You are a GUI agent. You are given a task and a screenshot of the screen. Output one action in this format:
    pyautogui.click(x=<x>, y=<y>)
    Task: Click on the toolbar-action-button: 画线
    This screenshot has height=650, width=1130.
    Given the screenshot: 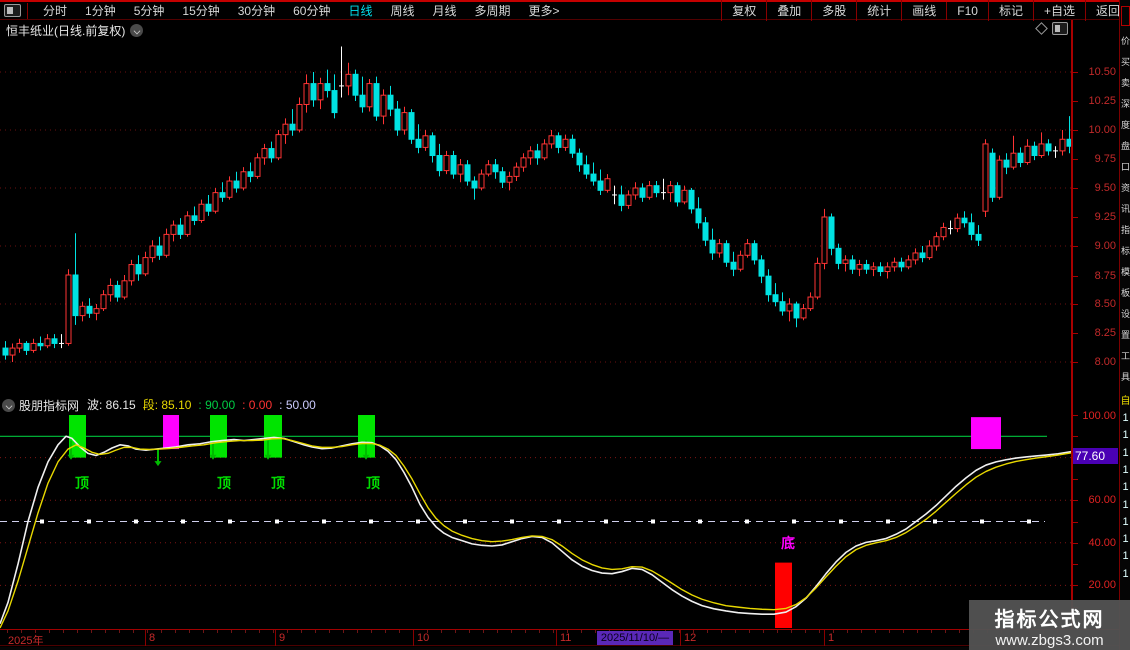 What is the action you would take?
    pyautogui.click(x=923, y=10)
    